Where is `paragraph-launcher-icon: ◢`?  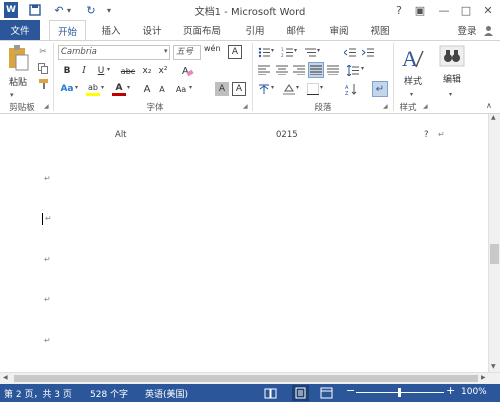 paragraph-launcher-icon: ◢ is located at coordinates (385, 106).